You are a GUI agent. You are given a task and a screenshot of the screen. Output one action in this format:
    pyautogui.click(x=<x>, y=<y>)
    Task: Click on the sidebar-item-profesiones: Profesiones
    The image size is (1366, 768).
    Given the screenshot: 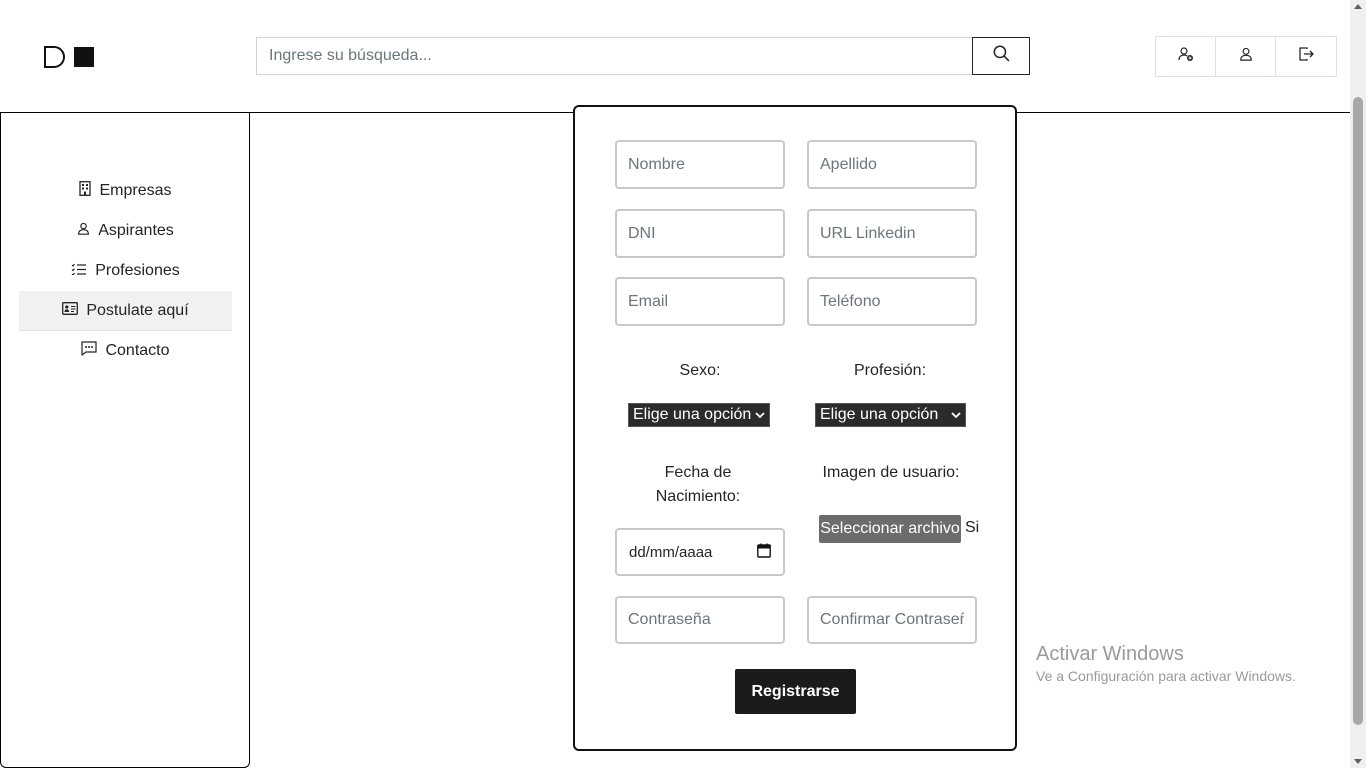 What is the action you would take?
    pyautogui.click(x=125, y=271)
    